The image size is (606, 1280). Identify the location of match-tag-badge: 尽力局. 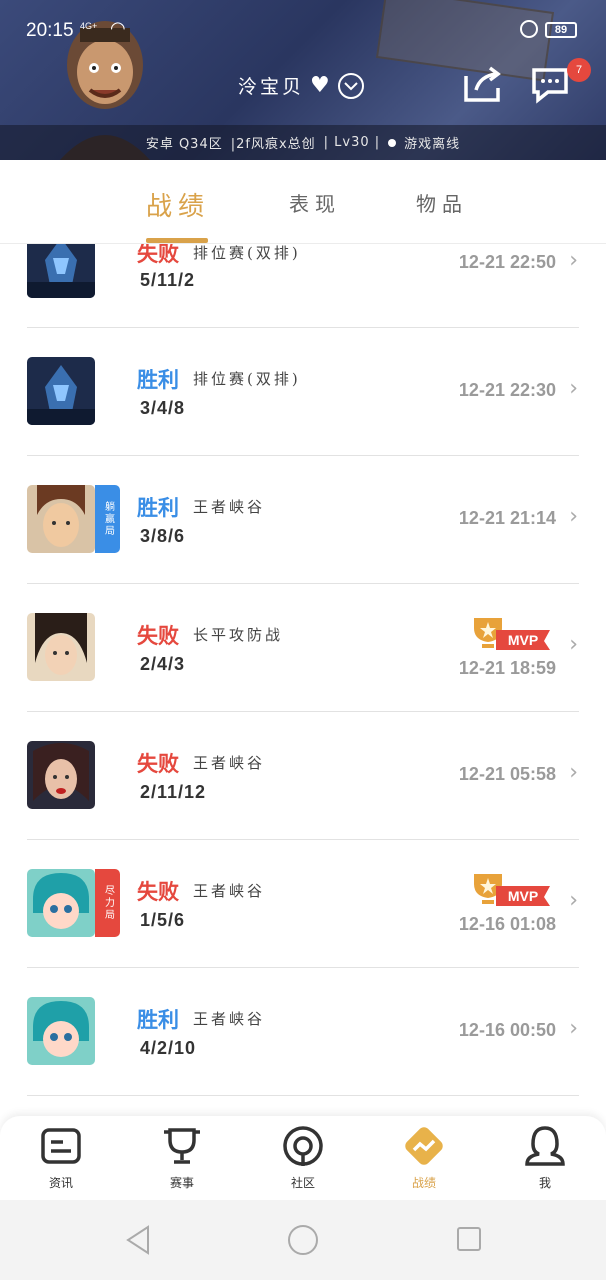
(107, 903).